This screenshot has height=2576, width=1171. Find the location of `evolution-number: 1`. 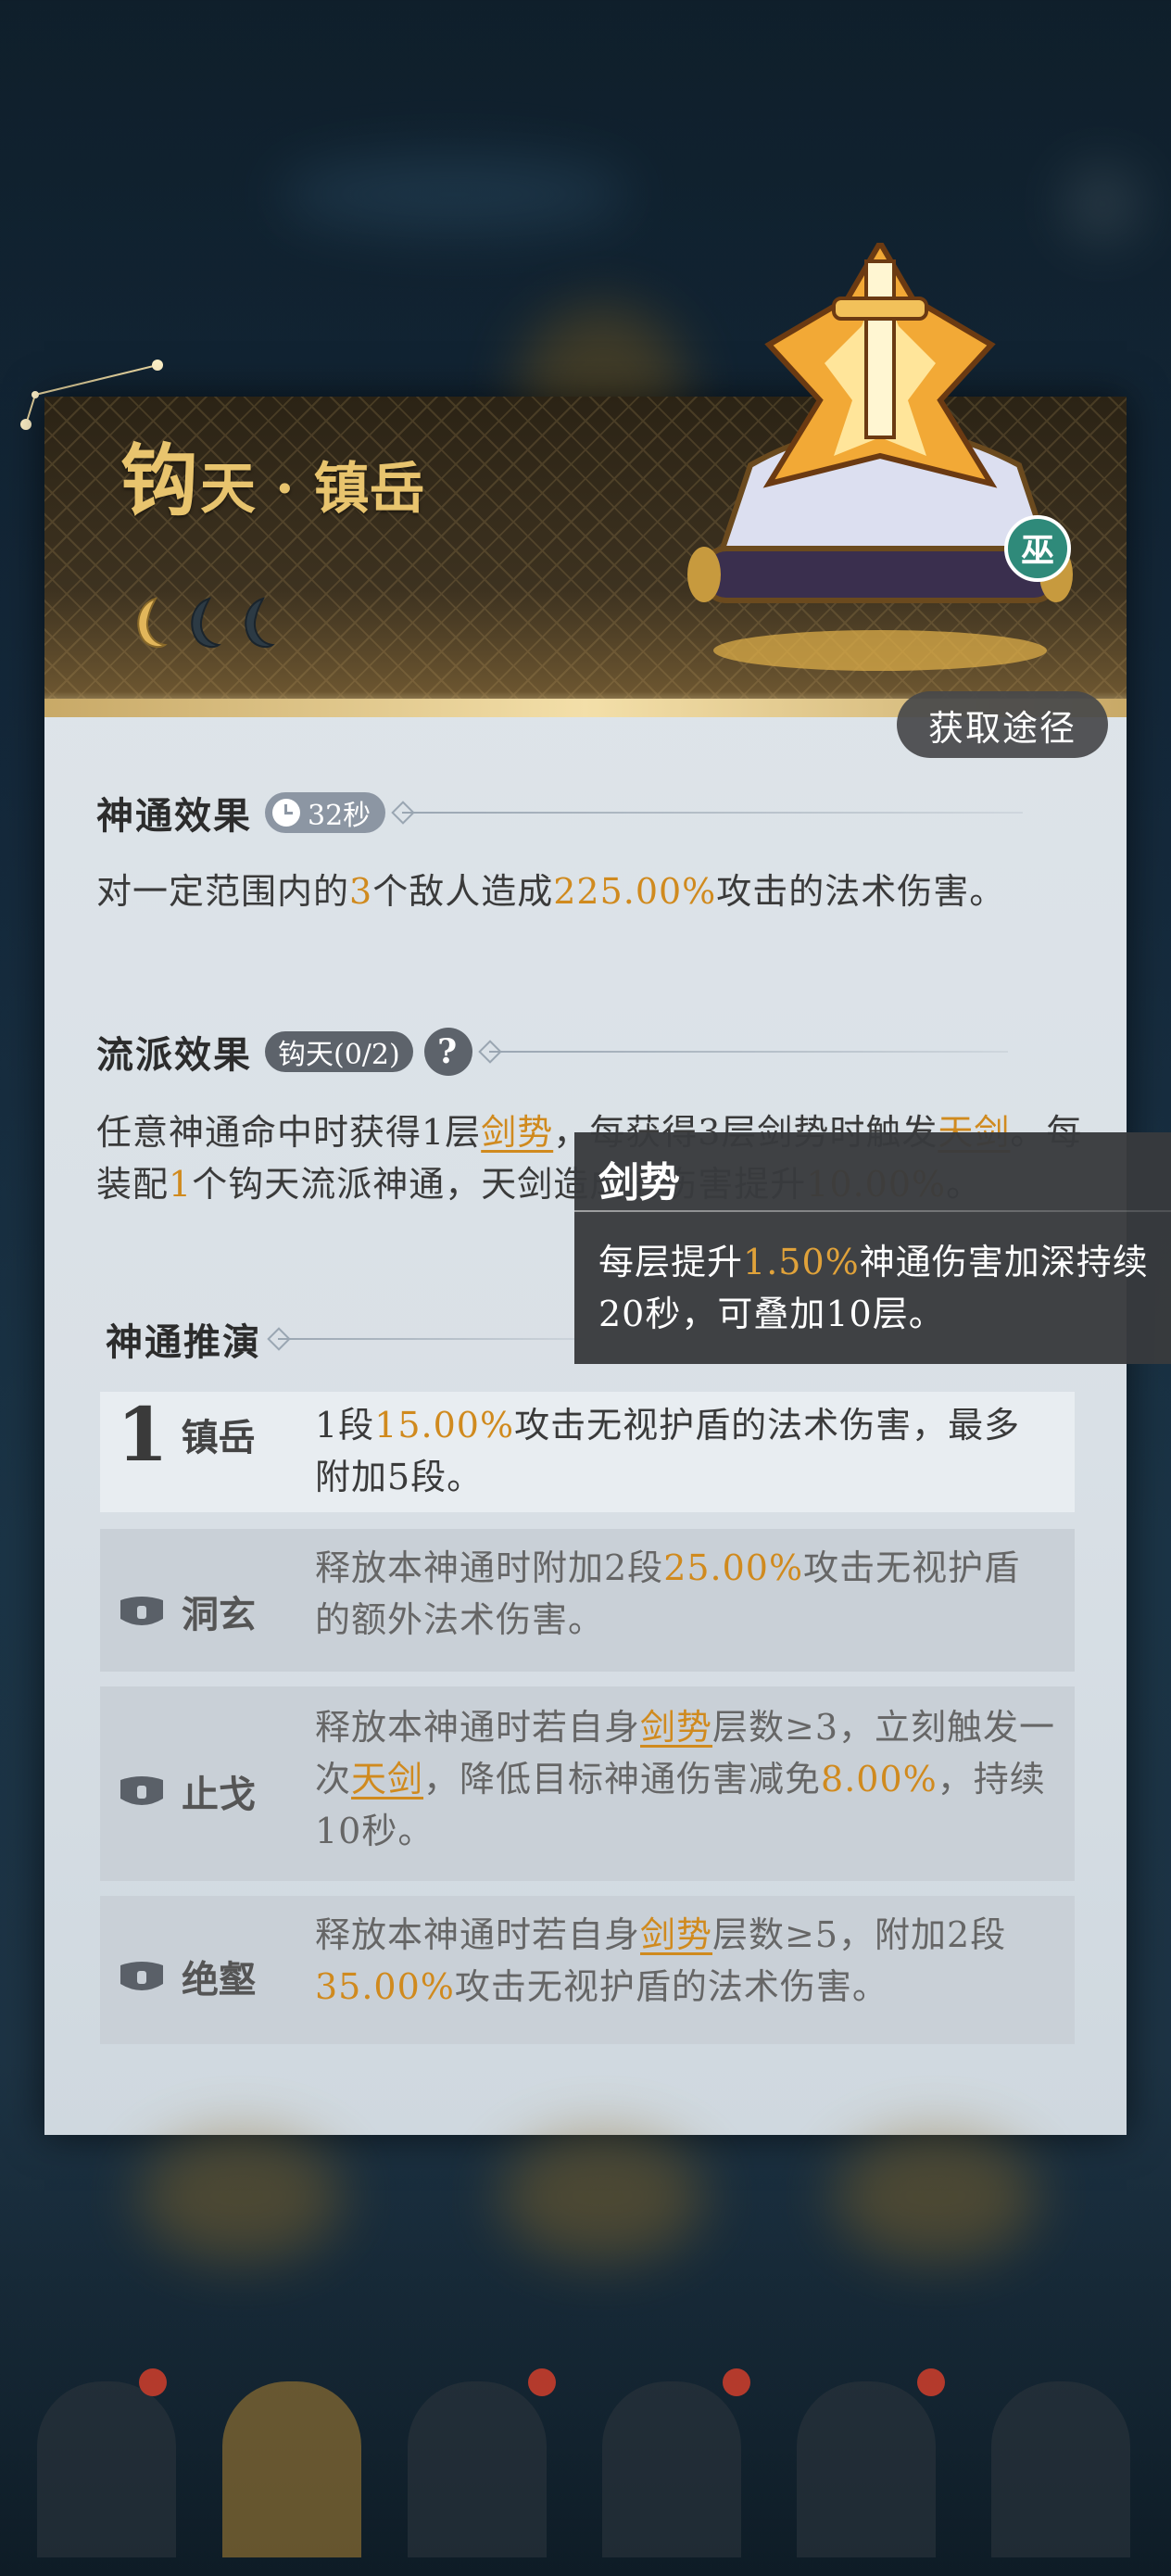

evolution-number: 1 is located at coordinates (143, 1434).